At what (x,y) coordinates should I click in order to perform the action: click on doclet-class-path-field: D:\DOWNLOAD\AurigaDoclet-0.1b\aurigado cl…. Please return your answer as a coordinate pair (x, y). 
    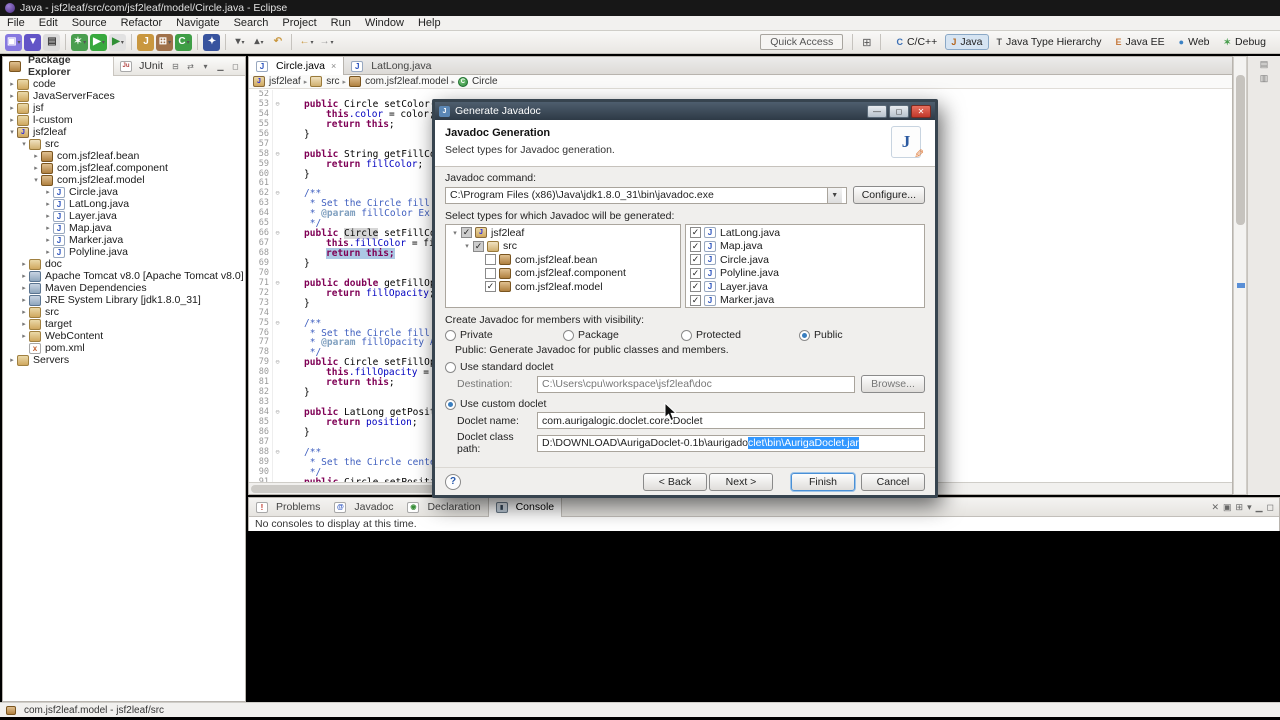
    Looking at the image, I should click on (731, 443).